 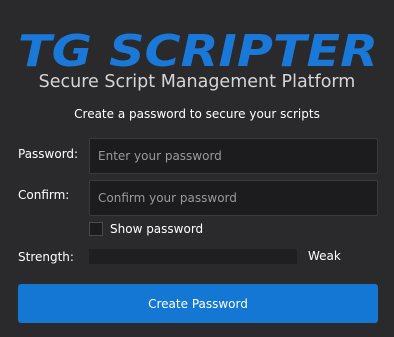 I want to click on password-strength-bar, so click(x=193, y=256).